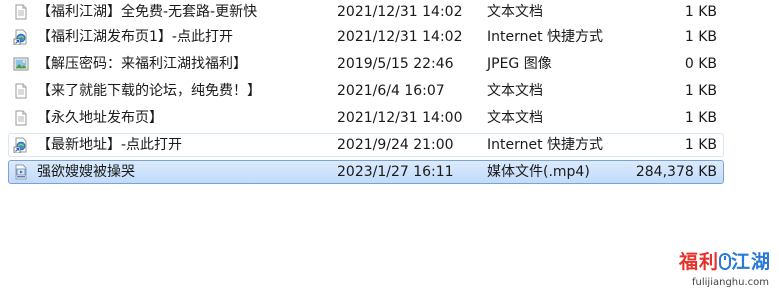 The image size is (779, 299). I want to click on file-date: 2023/1/27 16:11, so click(395, 172).